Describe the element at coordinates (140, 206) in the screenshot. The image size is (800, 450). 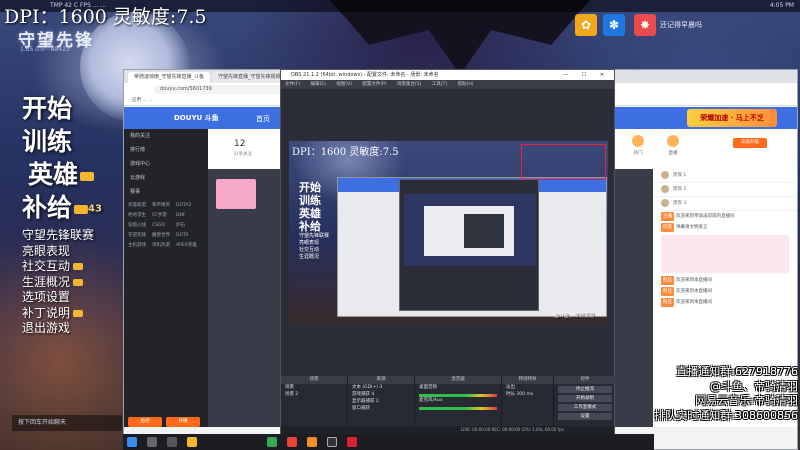
I see `category-link: 英雄联盟` at that location.